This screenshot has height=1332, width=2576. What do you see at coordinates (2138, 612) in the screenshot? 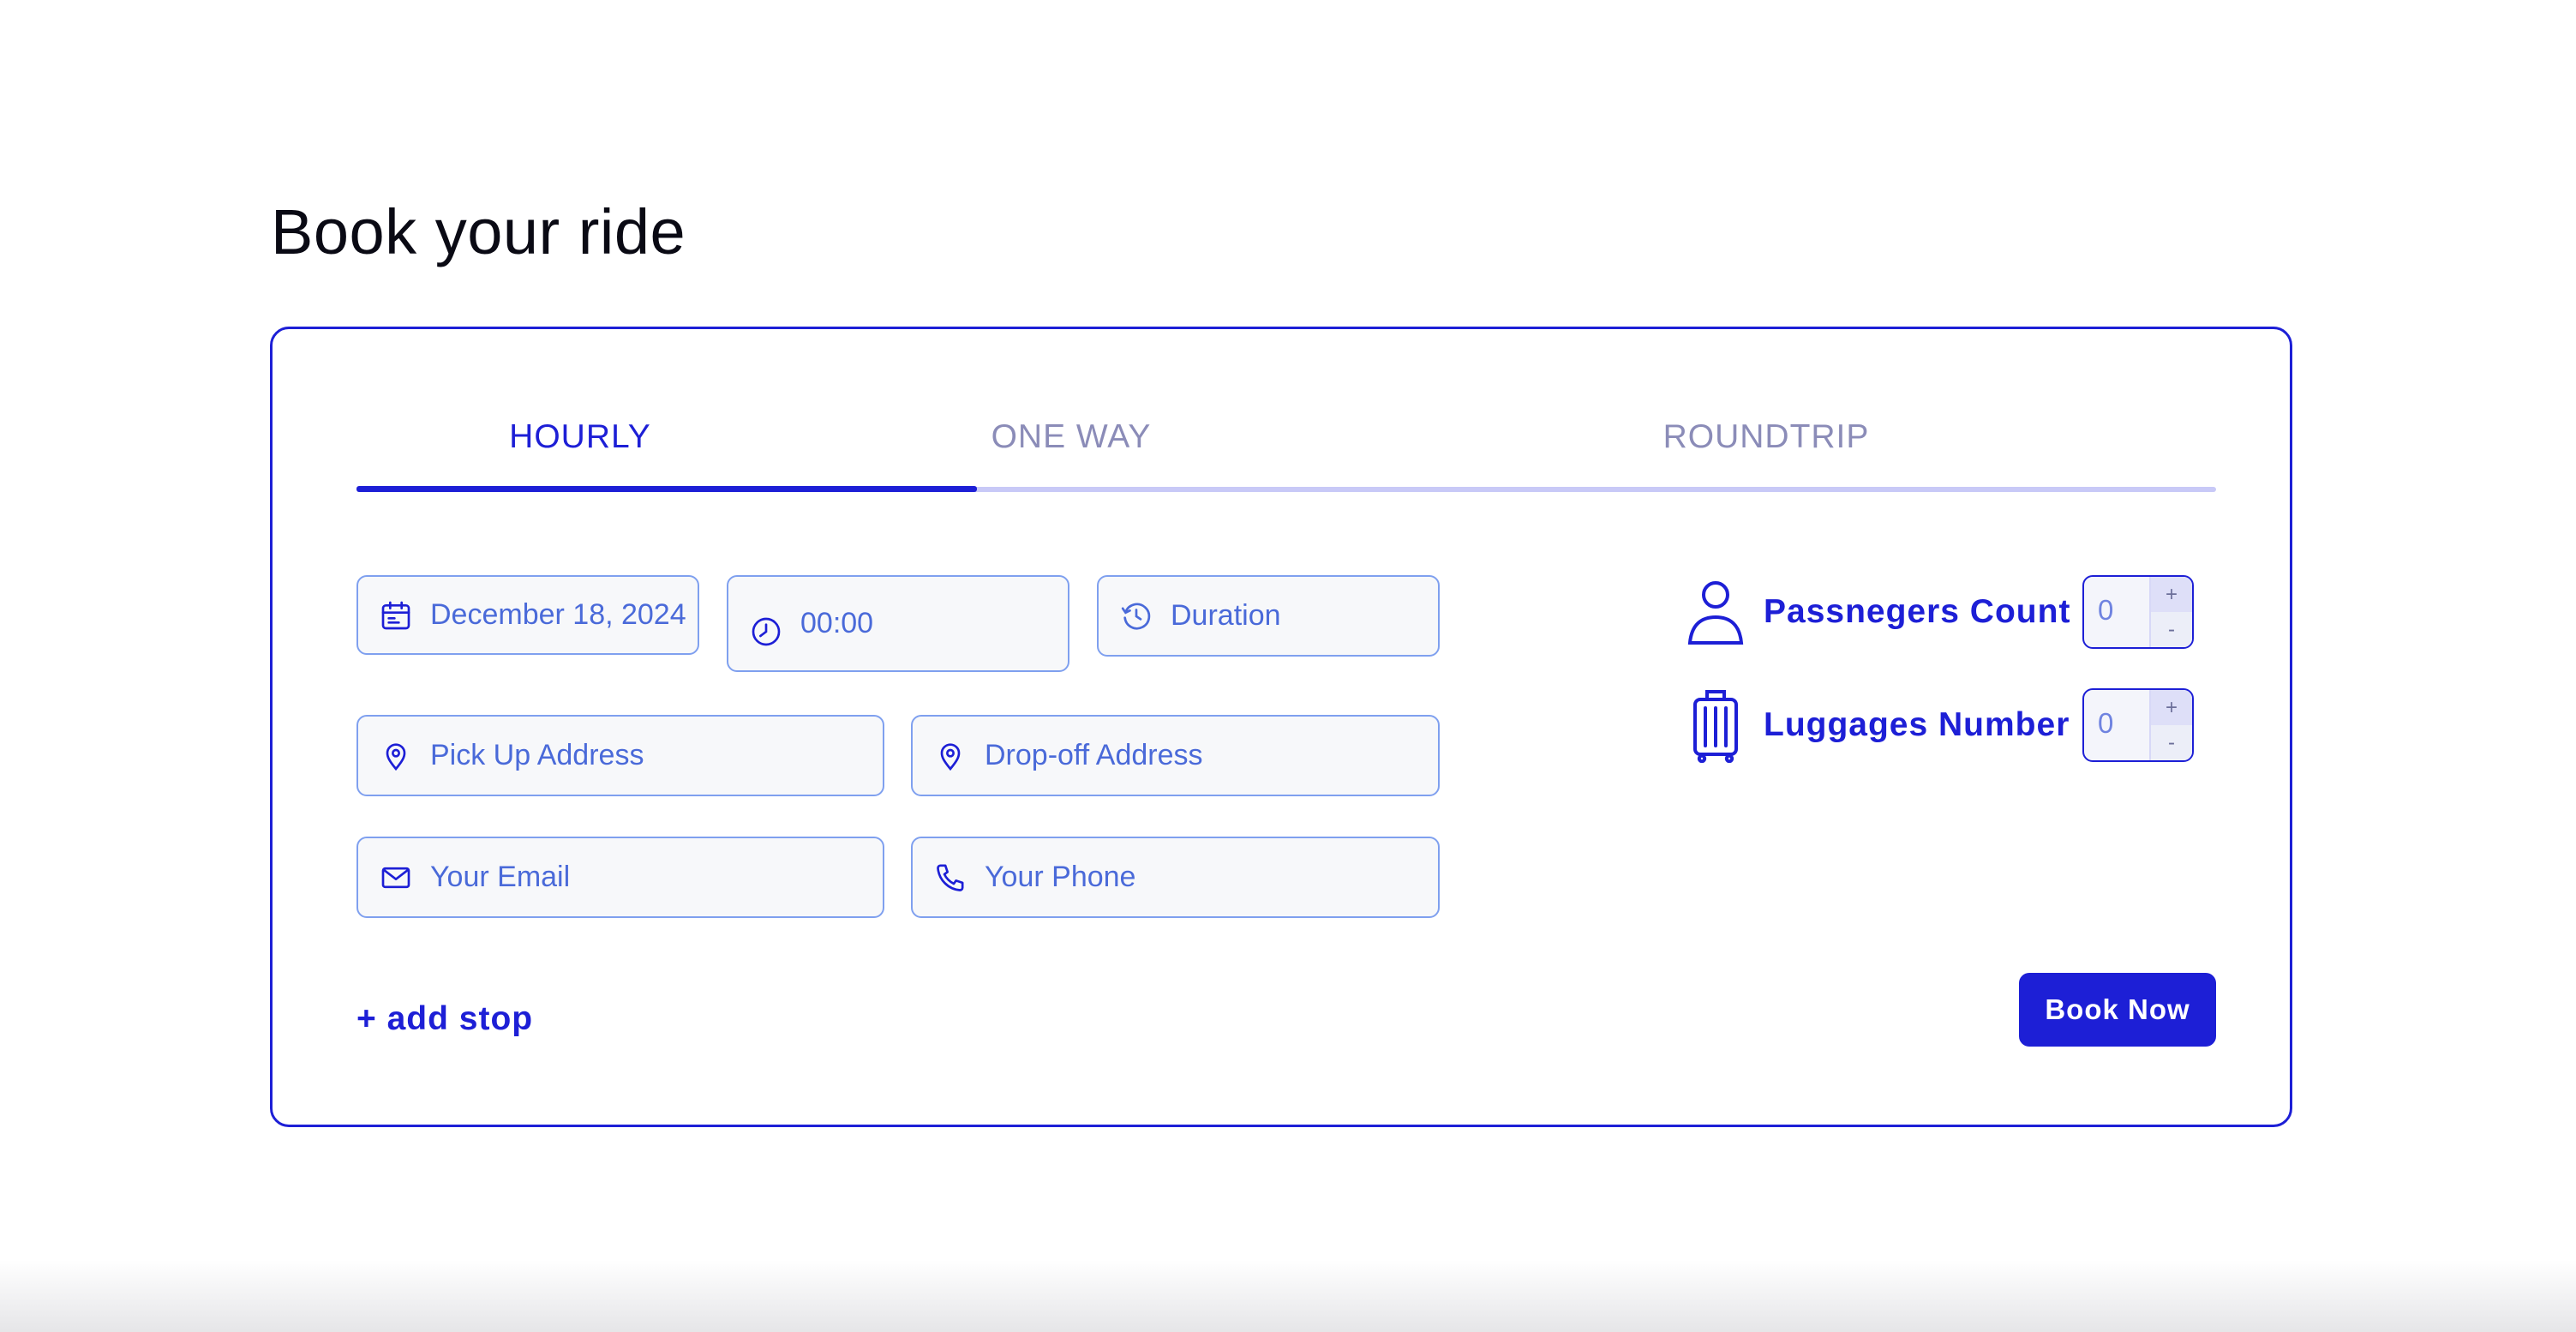
I see `passengers-stepper: 0 + -` at bounding box center [2138, 612].